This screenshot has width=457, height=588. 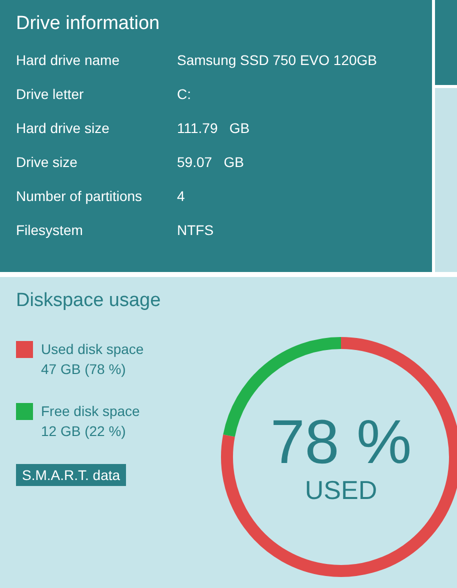 What do you see at coordinates (341, 490) in the screenshot?
I see `used-caption: USED` at bounding box center [341, 490].